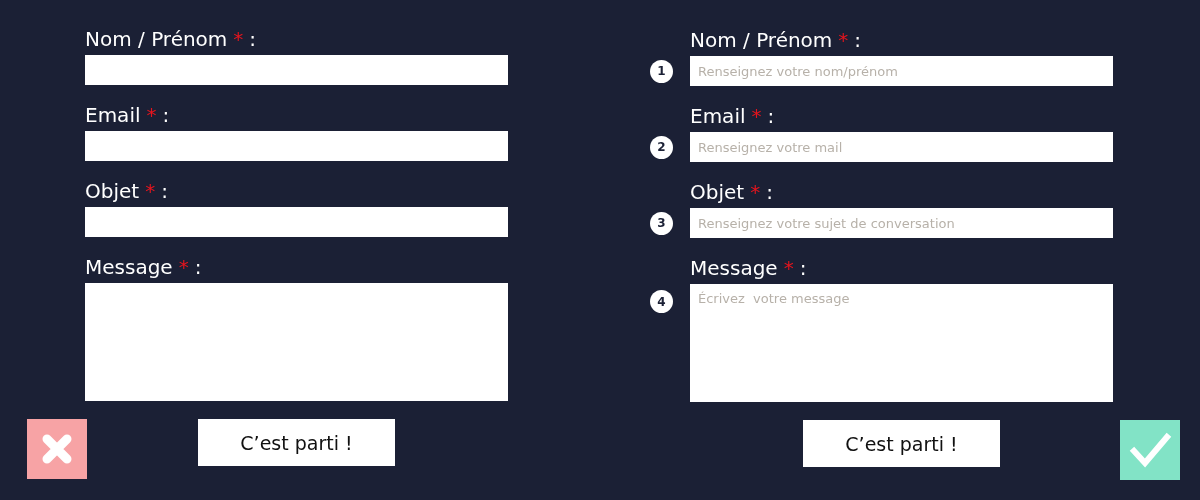  Describe the element at coordinates (901, 71) in the screenshot. I see `input-field: Renseignez votre nom/prénom` at that location.